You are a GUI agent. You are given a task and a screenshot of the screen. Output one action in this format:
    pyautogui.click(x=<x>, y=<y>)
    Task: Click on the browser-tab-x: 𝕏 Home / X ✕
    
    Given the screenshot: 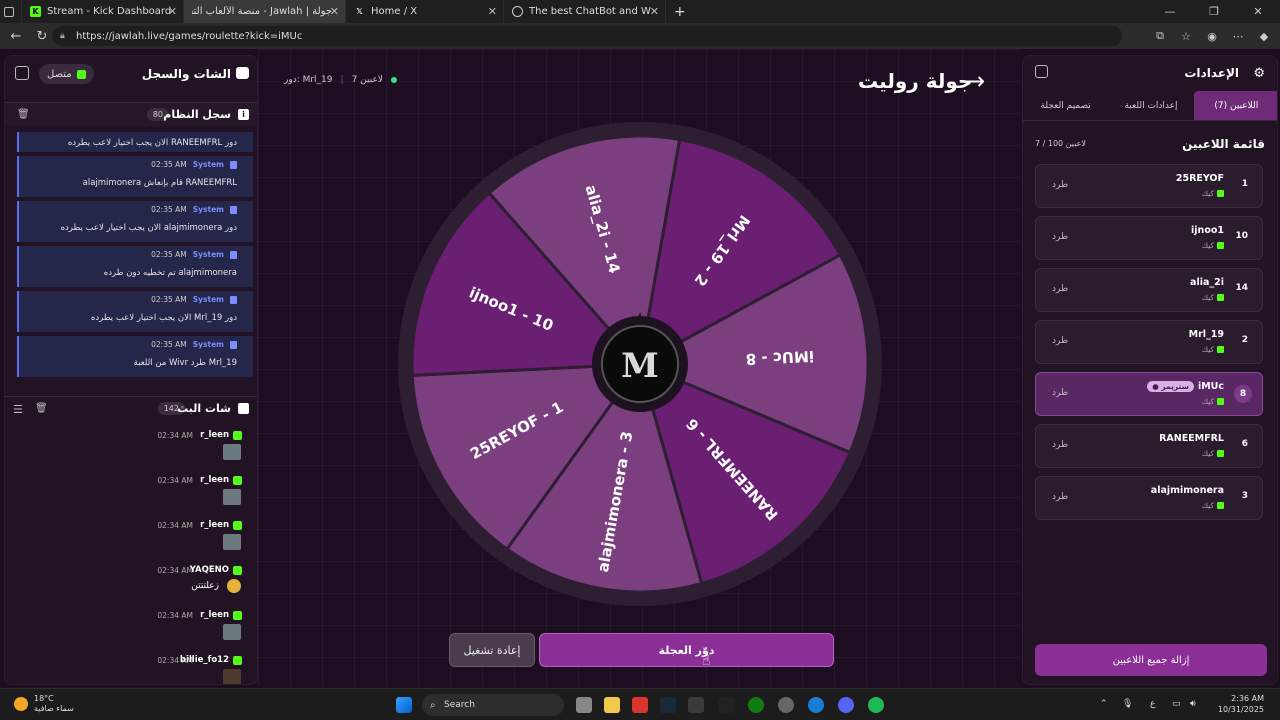 What is the action you would take?
    pyautogui.click(x=425, y=11)
    